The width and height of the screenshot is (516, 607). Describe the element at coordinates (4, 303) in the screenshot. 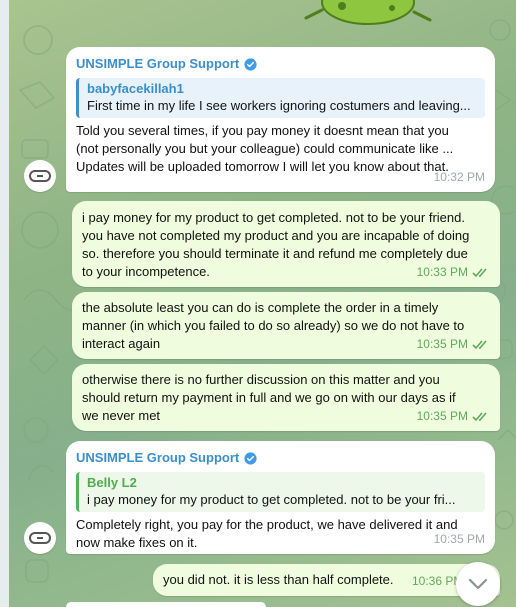

I see `left-panel-edge` at that location.